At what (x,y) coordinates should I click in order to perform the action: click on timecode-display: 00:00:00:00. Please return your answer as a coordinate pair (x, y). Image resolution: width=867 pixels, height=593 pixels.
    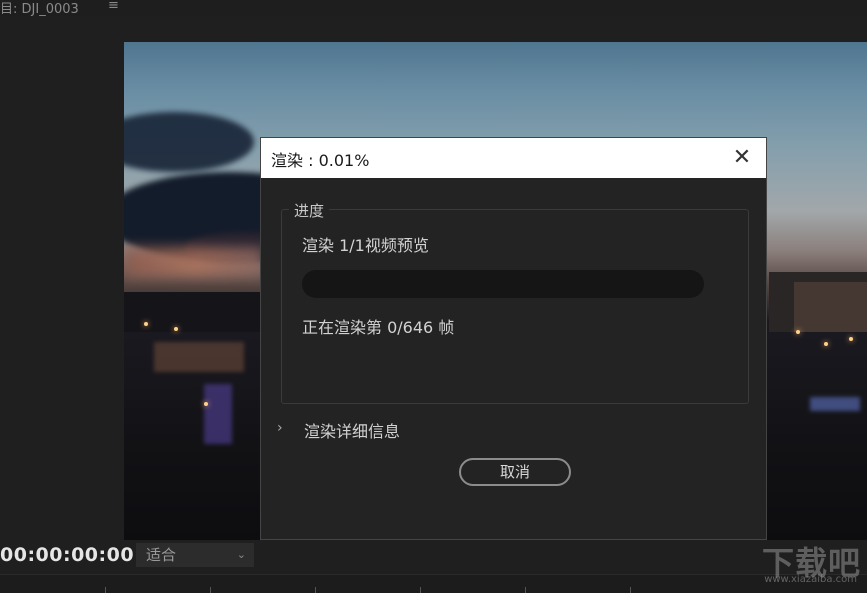
    Looking at the image, I should click on (67, 555).